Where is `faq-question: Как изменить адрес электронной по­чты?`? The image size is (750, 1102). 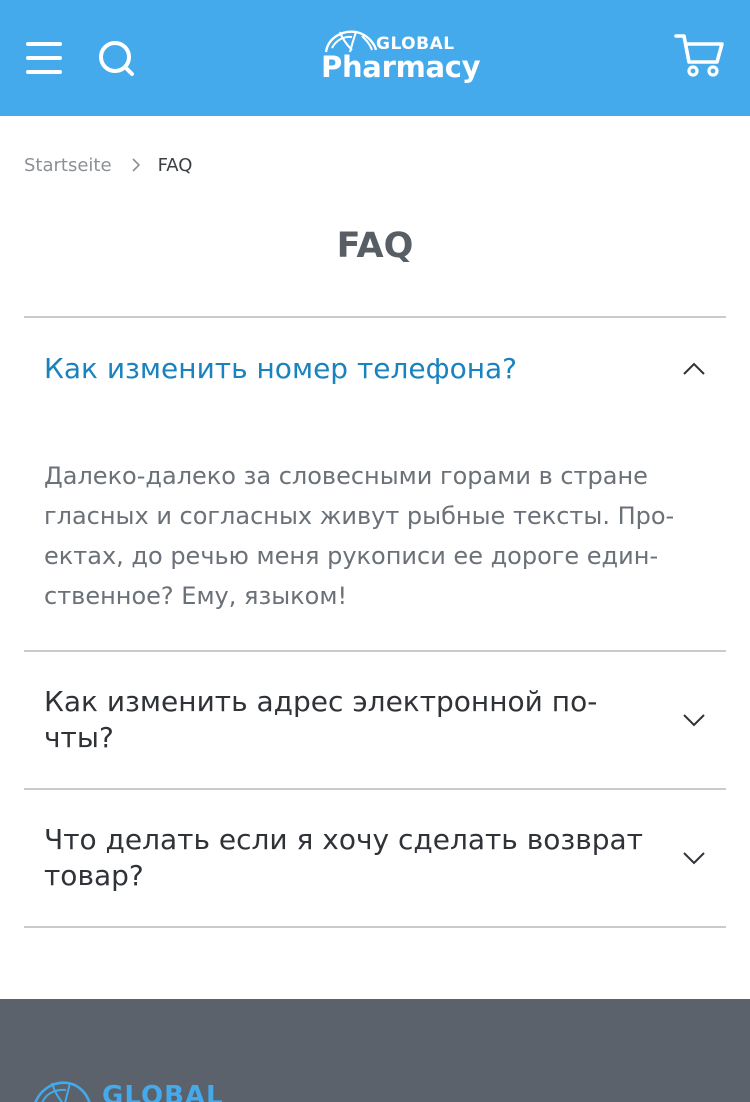
faq-question: Как изменить адрес электронной по­чты? is located at coordinates (321, 719).